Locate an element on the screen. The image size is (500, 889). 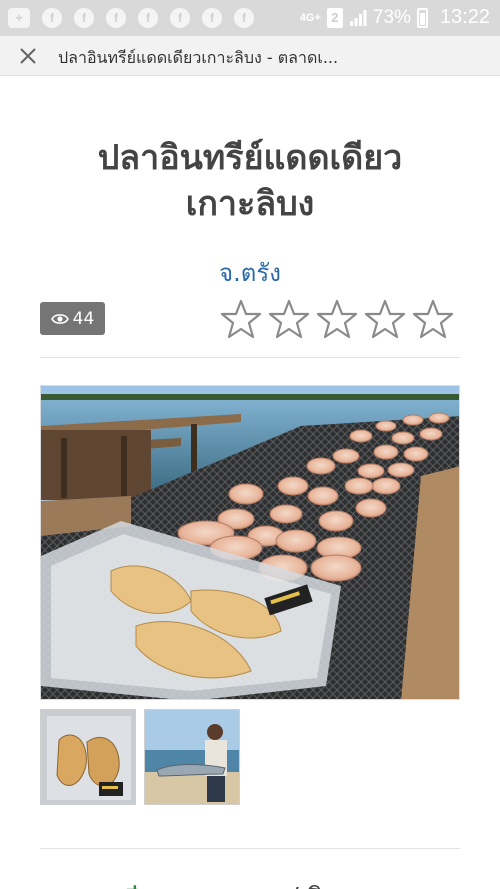
product-title-line-1: ปลาอินทรีย์แดดเดียว is located at coordinates (250, 158).